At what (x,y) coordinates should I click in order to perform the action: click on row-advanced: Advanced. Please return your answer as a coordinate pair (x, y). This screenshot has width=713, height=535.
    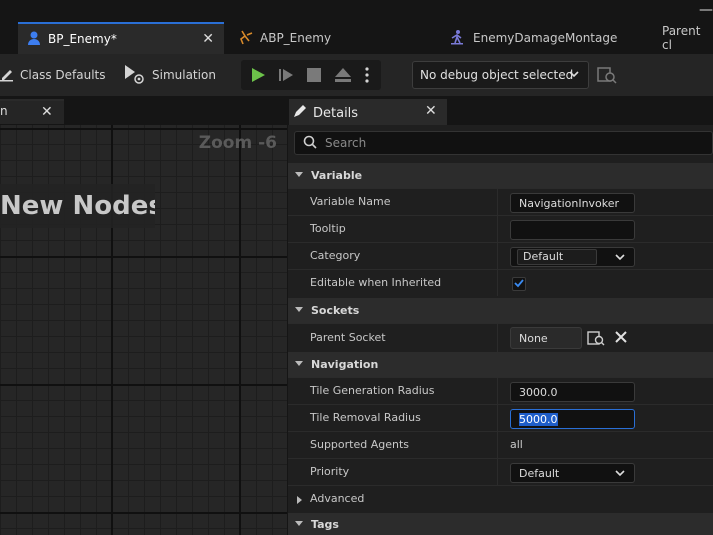
    Looking at the image, I should click on (500, 499).